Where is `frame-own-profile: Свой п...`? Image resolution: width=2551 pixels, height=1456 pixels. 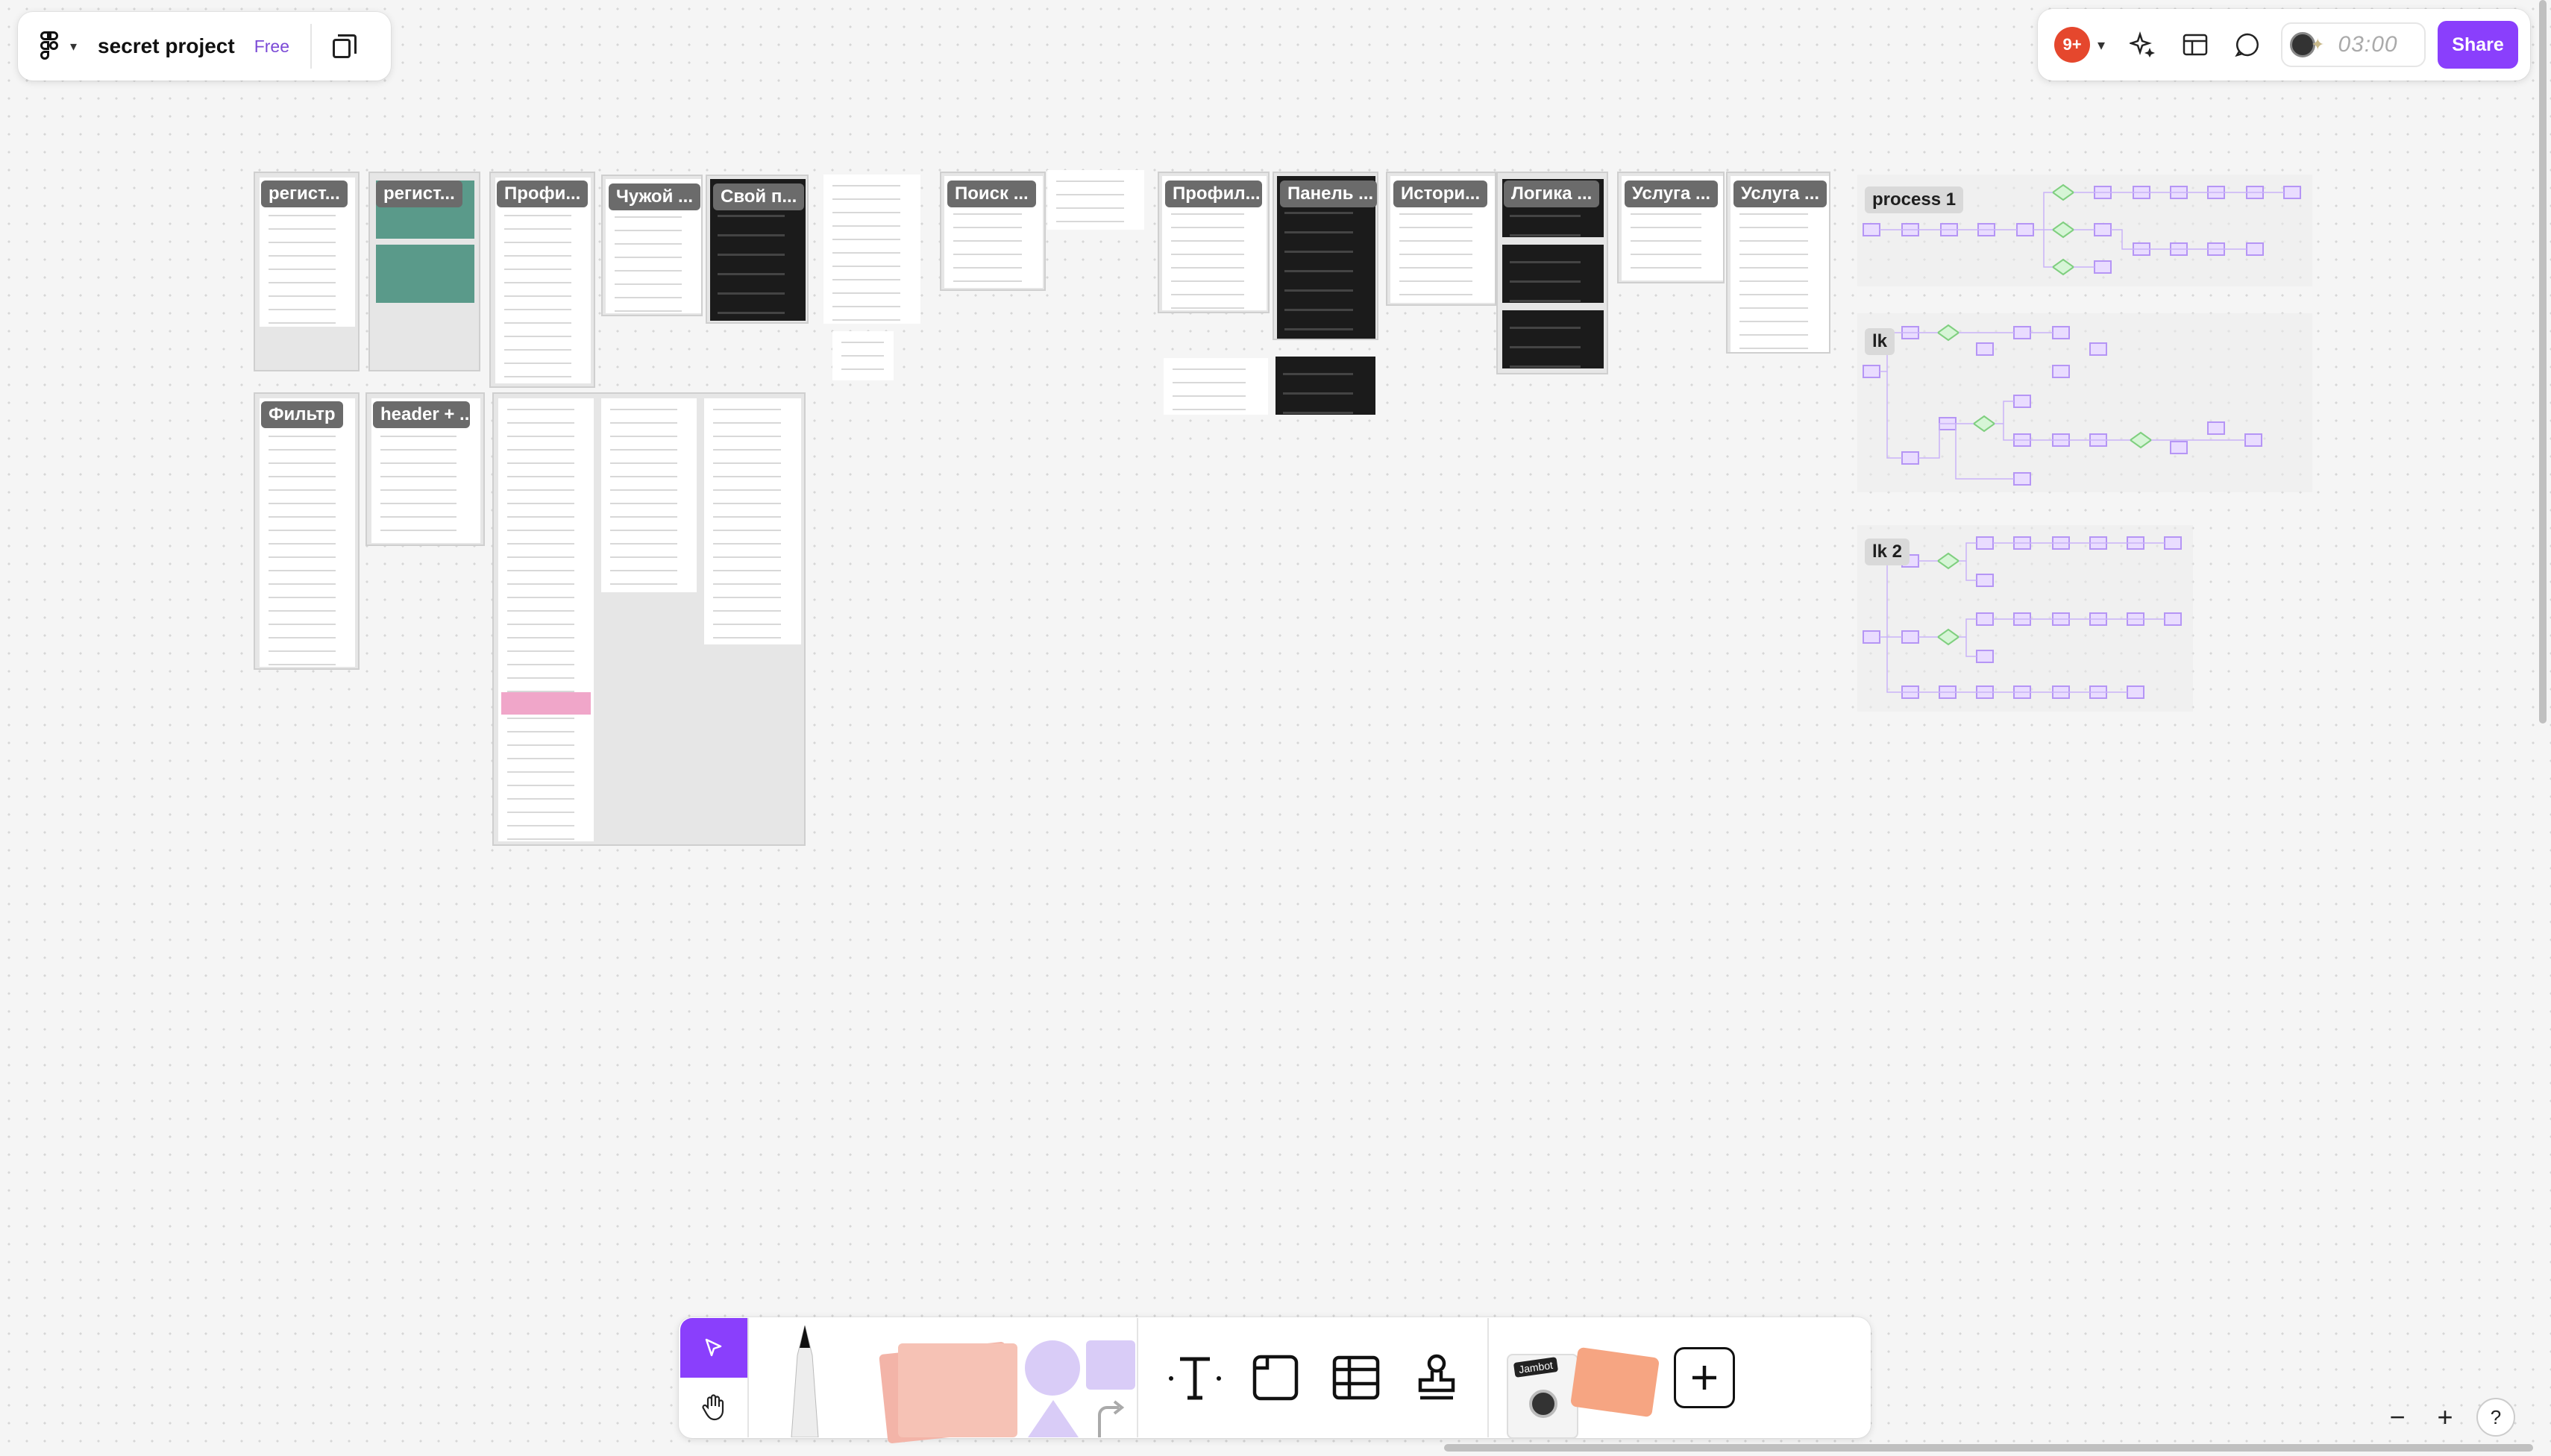 frame-own-profile: Свой п... is located at coordinates (757, 249).